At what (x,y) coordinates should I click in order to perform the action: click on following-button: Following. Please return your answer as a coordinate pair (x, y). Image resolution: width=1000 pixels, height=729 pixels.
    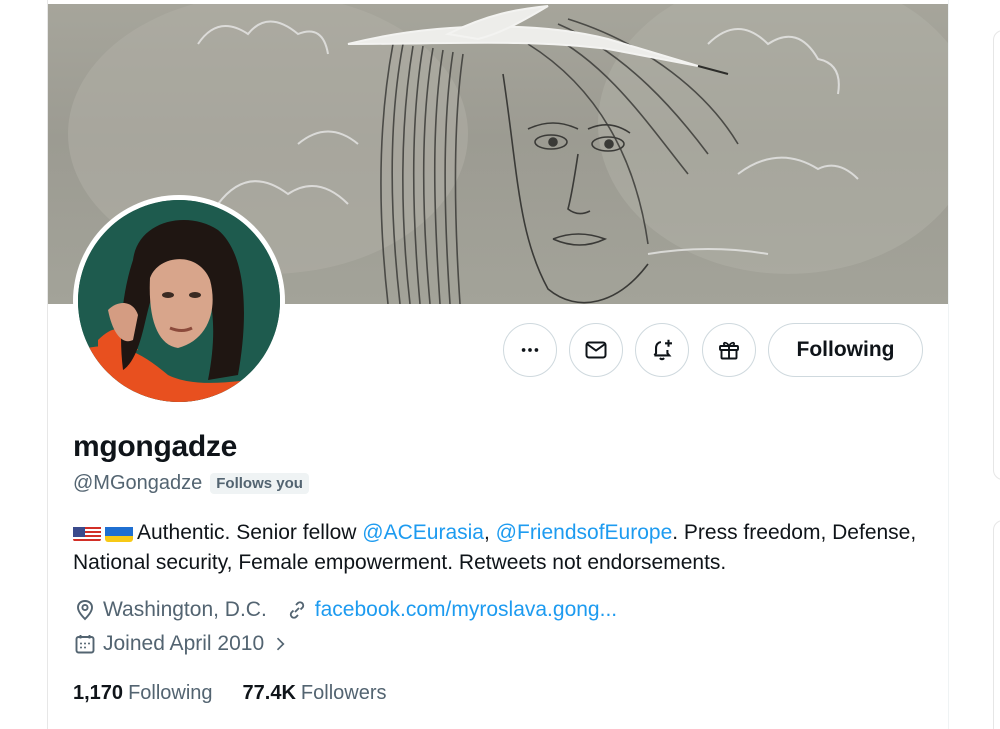
    Looking at the image, I should click on (845, 350).